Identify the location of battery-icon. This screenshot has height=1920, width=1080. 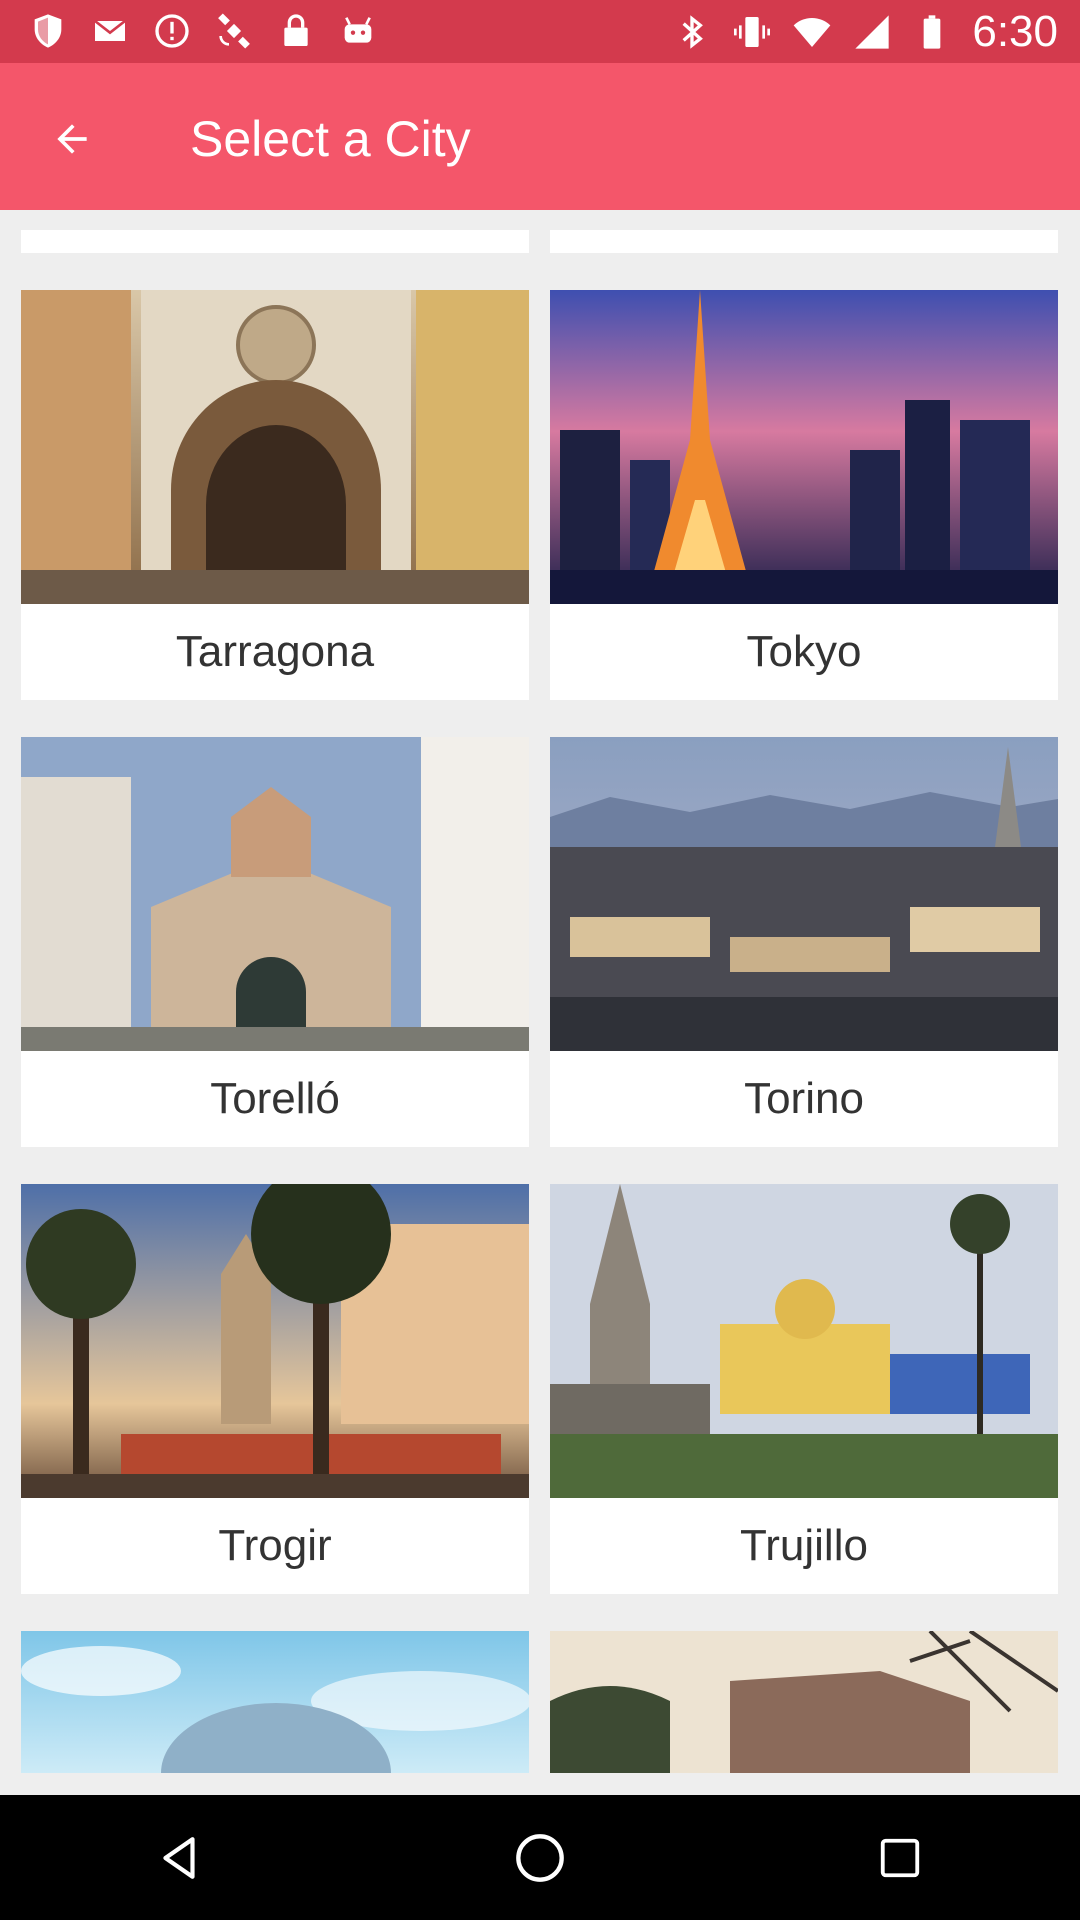
(932, 32).